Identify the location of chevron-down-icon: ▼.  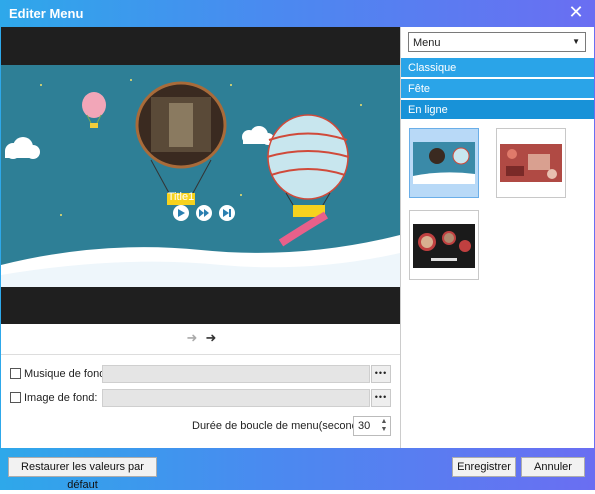
(576, 41).